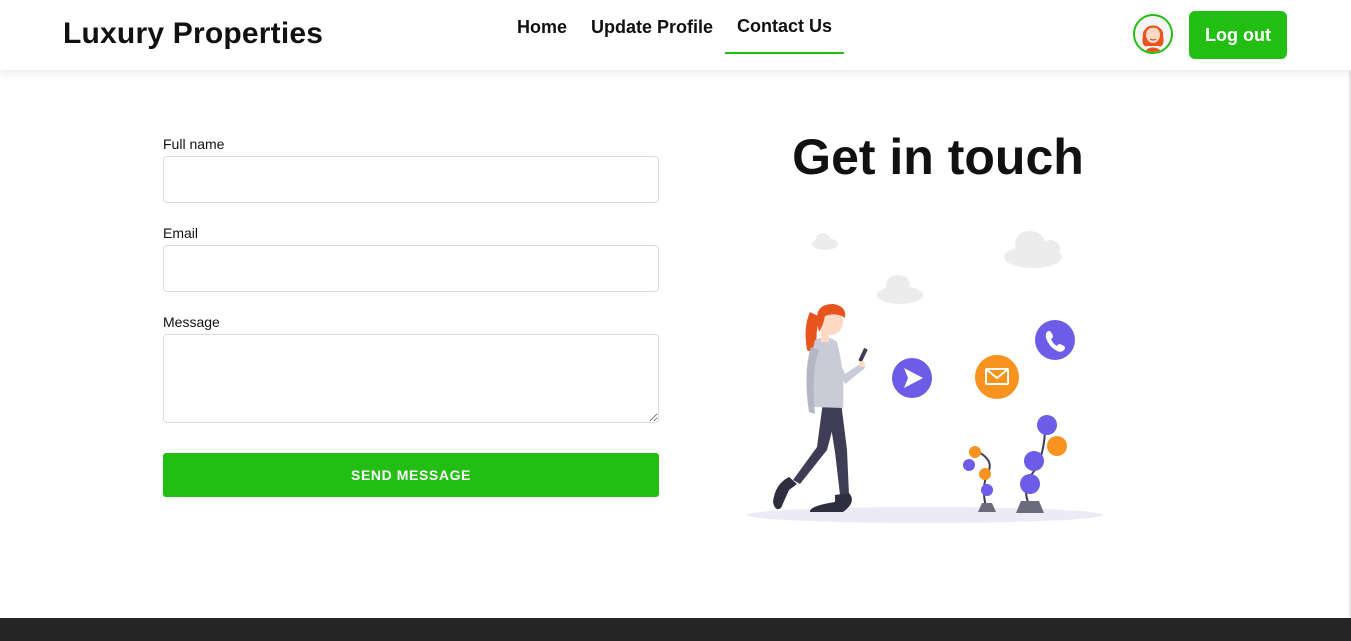 The width and height of the screenshot is (1351, 641). I want to click on user-avatar, so click(1153, 34).